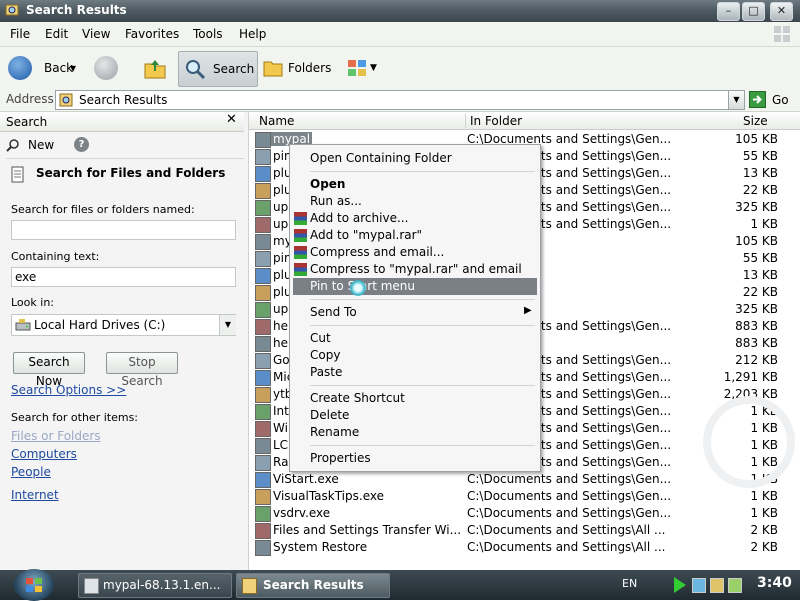 Image resolution: width=800 pixels, height=601 pixels. What do you see at coordinates (49, 370) in the screenshot?
I see `search-now-button: Search Now` at bounding box center [49, 370].